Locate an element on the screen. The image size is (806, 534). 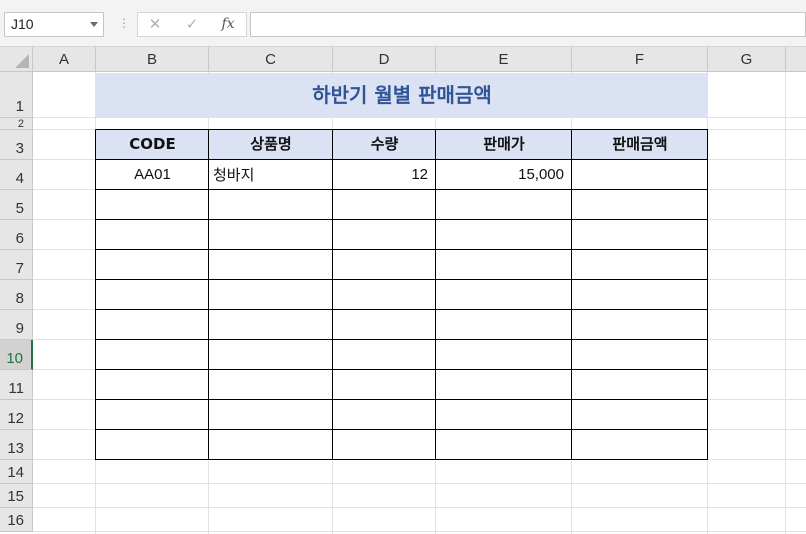
cell-d4-qty: 12 is located at coordinates (384, 175).